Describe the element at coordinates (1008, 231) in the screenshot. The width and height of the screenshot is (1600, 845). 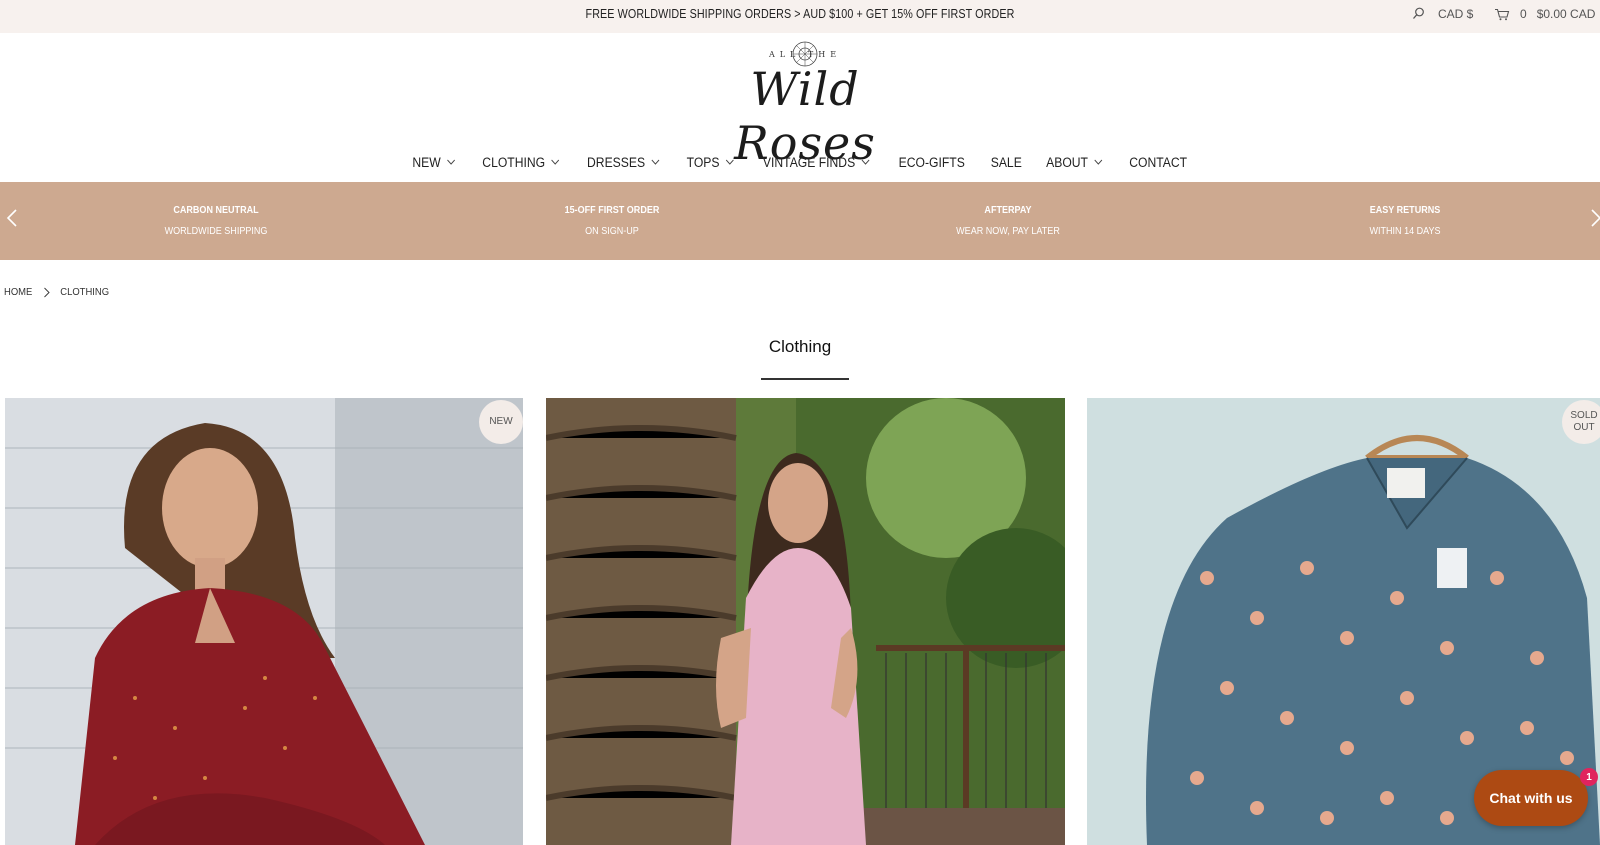
I see `benefit-subtitle: WEAR NOW, PAY LATER` at that location.